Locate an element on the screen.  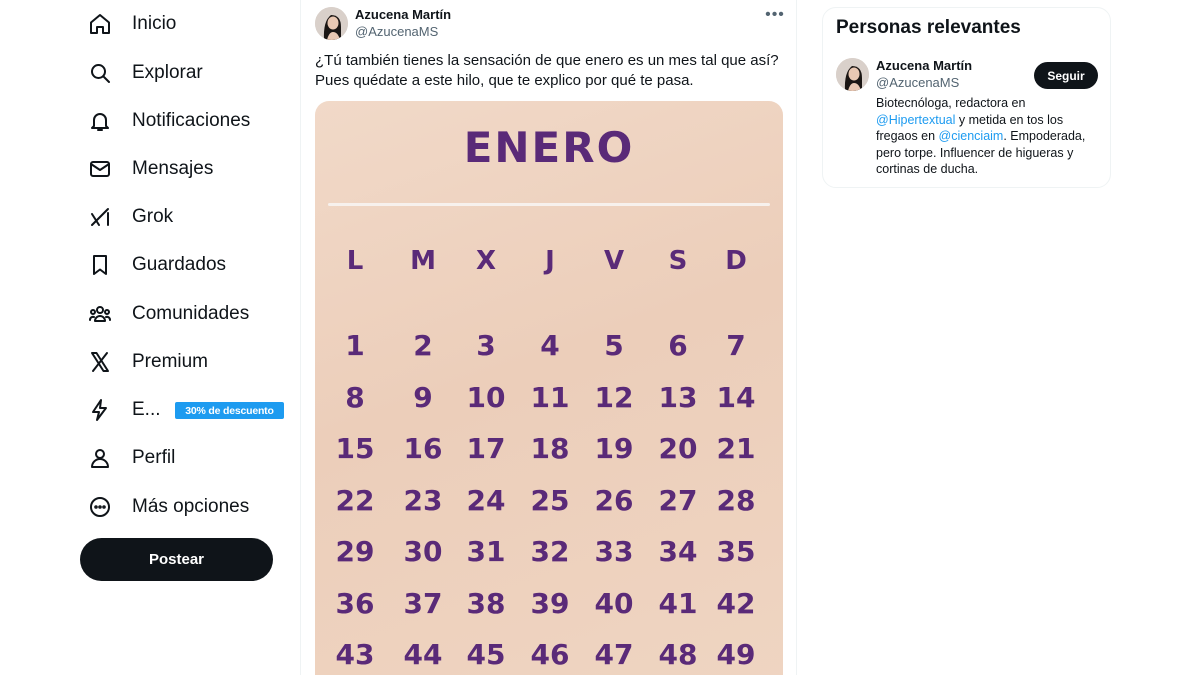
sidebar-item-explorar: Explorar is located at coordinates (145, 73).